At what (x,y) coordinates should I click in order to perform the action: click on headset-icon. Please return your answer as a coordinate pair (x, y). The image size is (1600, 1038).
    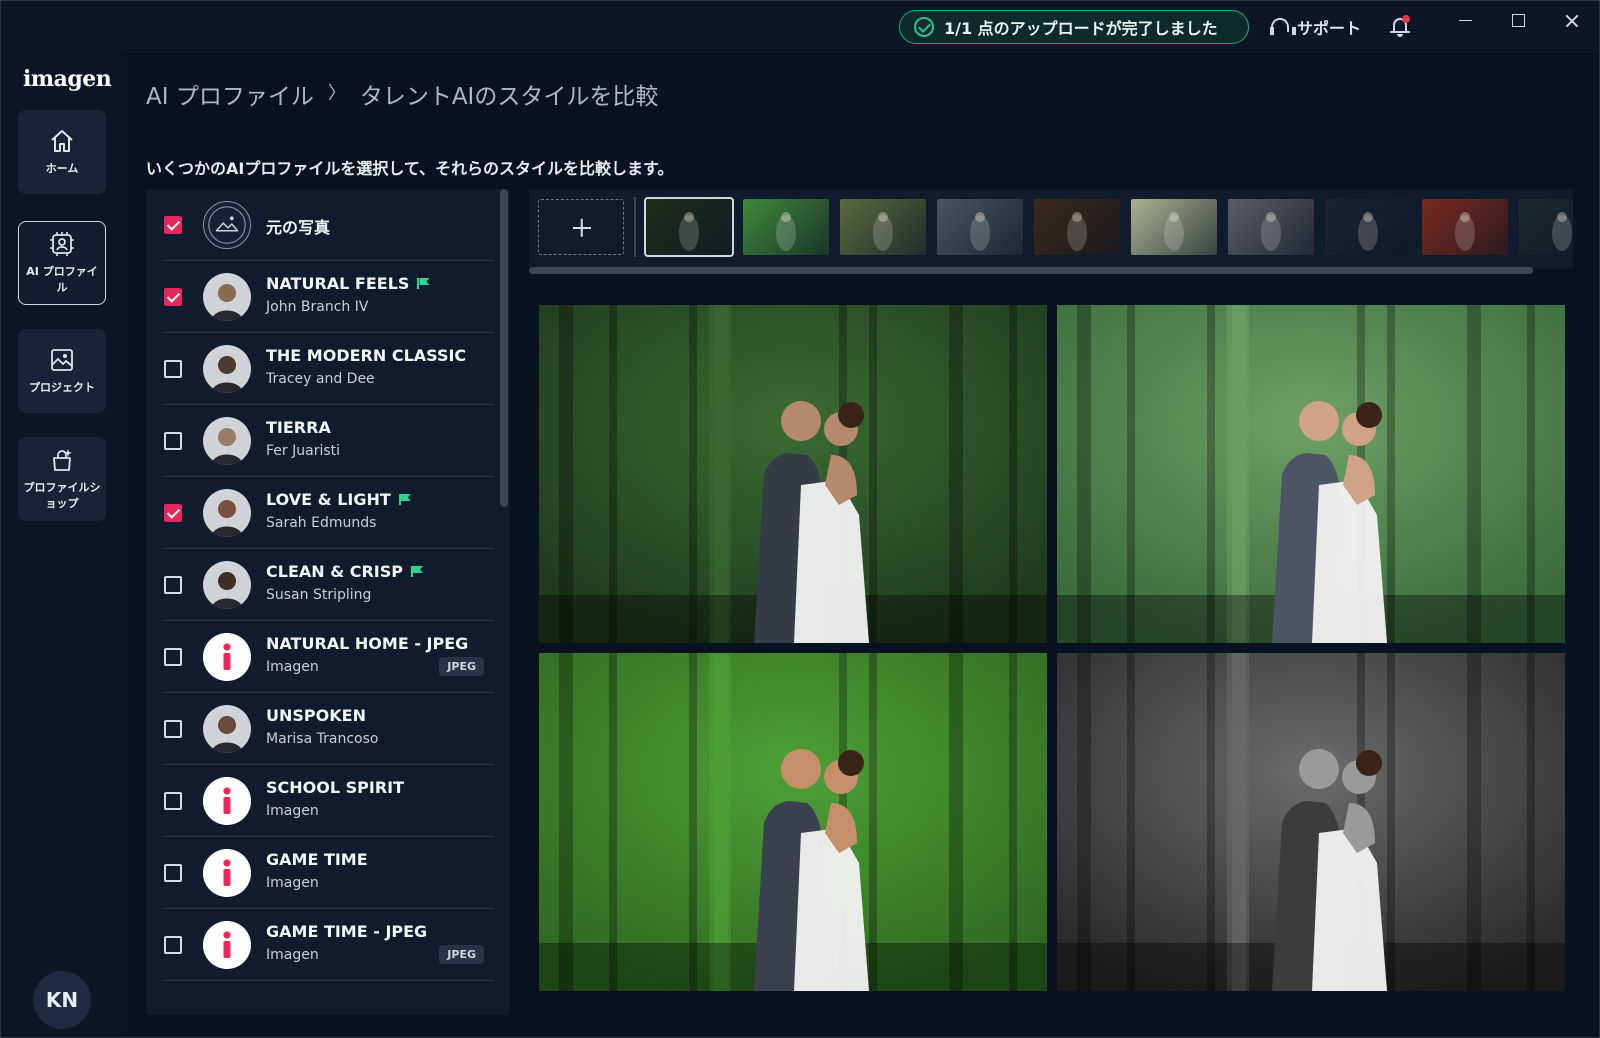
    Looking at the image, I should click on (1282, 27).